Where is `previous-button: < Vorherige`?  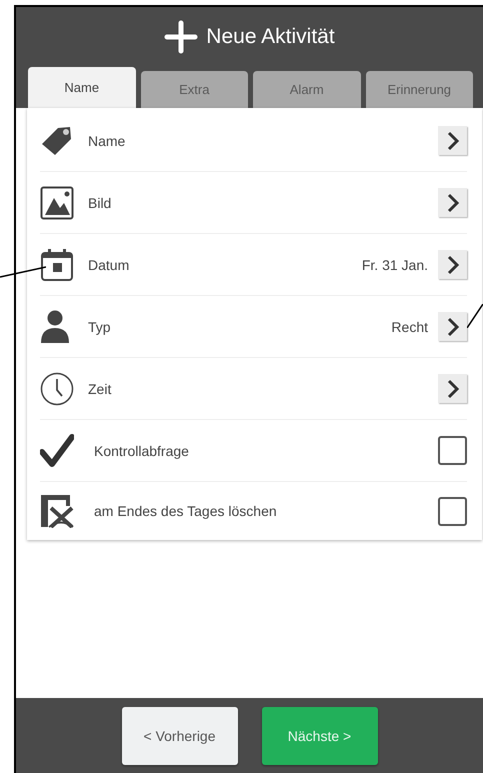
previous-button: < Vorherige is located at coordinates (180, 735).